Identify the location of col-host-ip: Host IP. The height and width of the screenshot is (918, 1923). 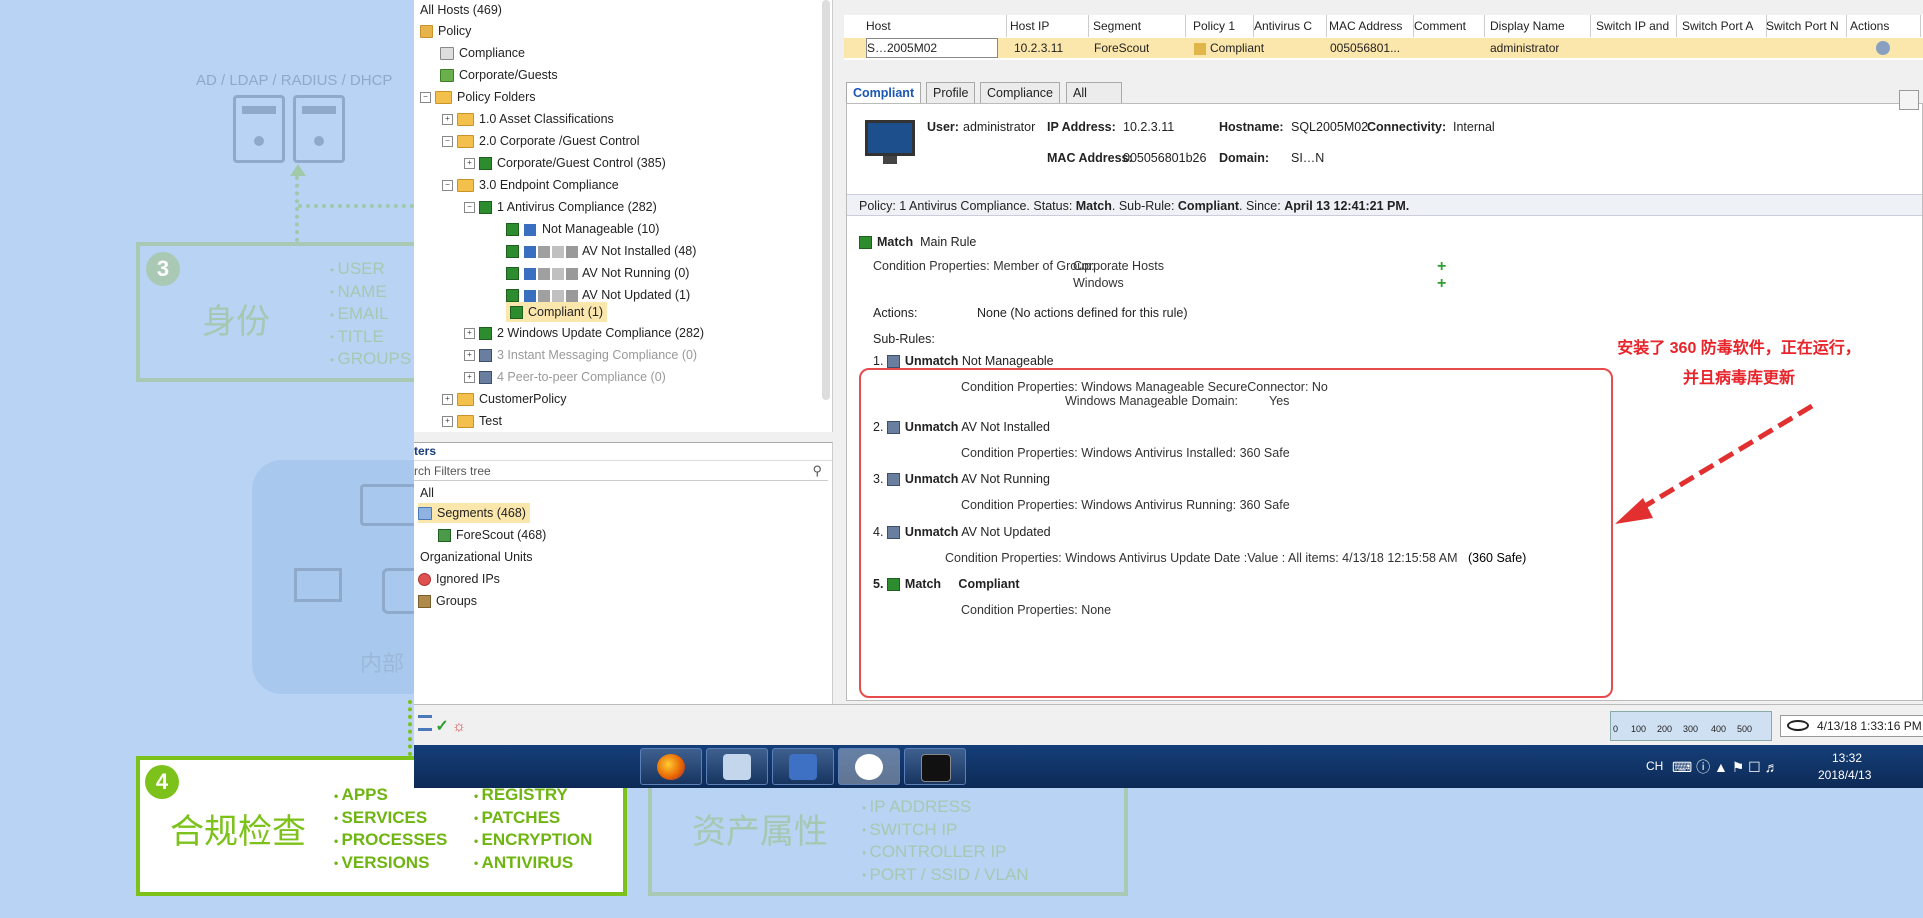
(1049, 26).